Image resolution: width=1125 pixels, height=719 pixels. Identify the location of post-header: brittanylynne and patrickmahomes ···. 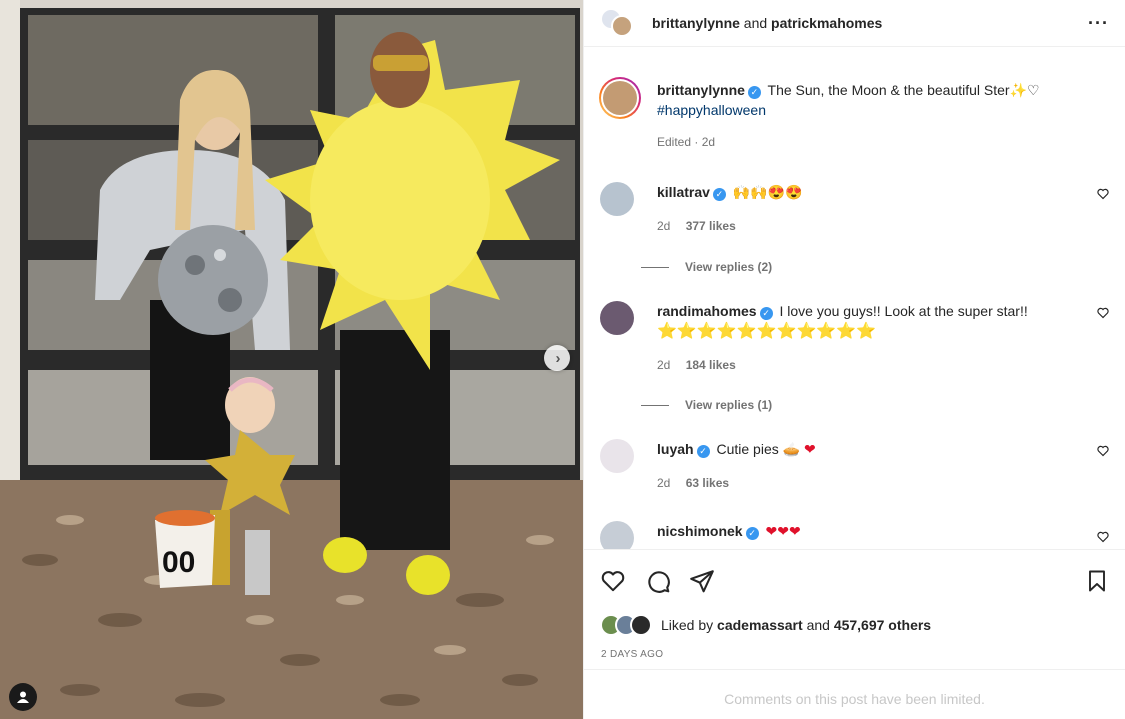
(854, 23).